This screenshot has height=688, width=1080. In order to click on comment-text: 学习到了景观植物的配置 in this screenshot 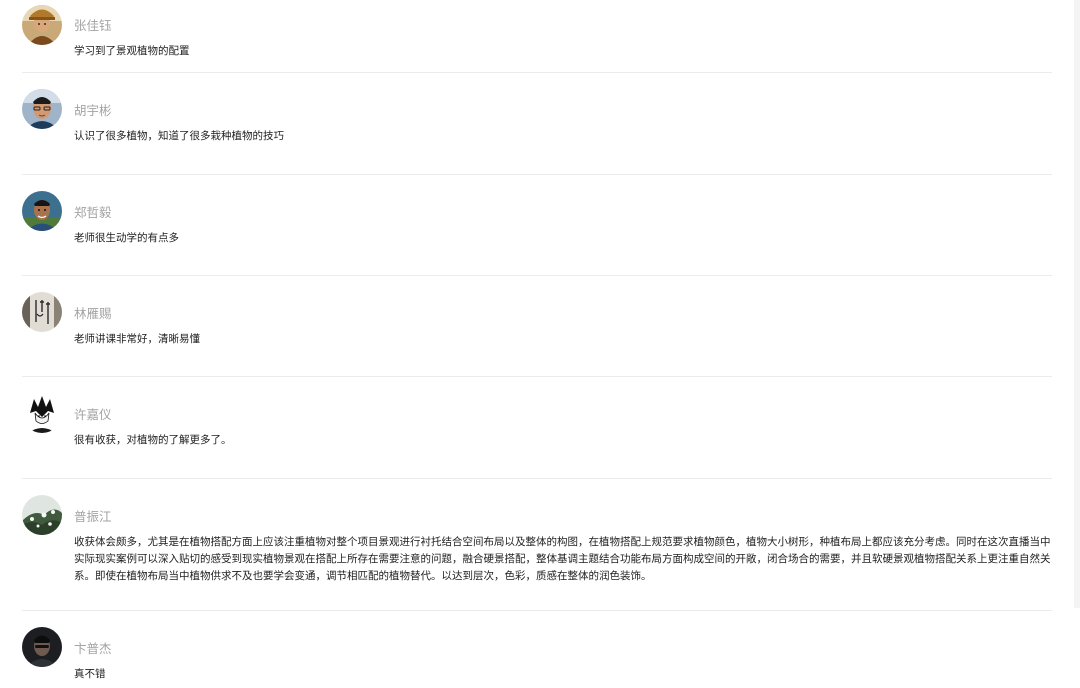, I will do `click(132, 51)`.